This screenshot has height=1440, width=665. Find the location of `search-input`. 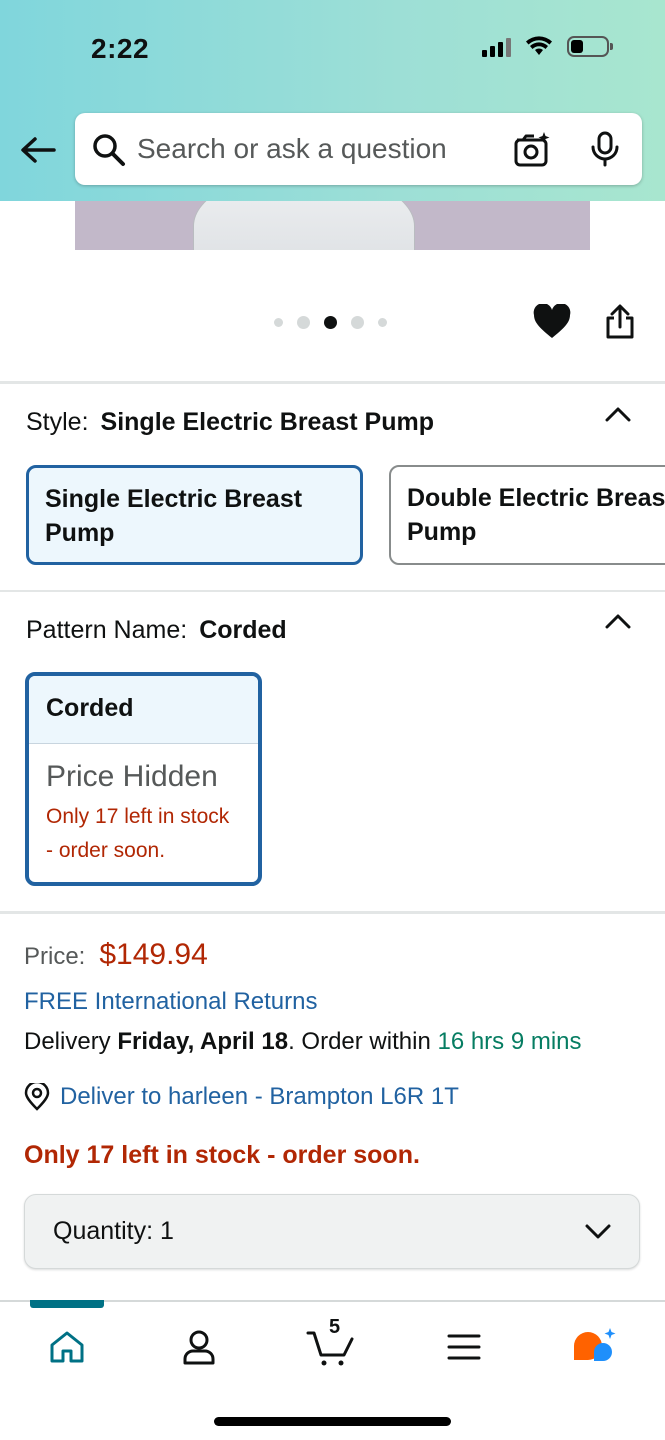

search-input is located at coordinates (317, 149).